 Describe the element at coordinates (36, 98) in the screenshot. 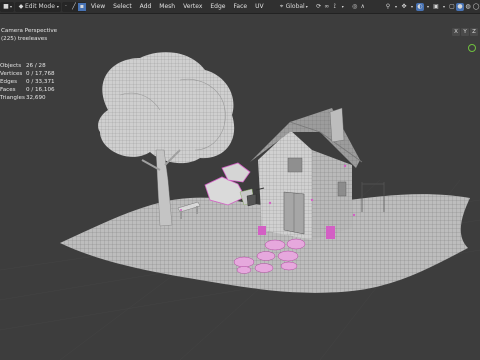

I see `stat-value: 32,690` at that location.